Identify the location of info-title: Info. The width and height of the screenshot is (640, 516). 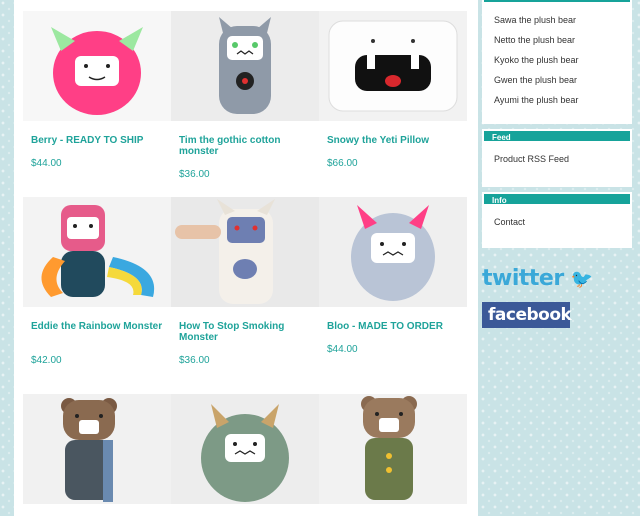
(557, 199).